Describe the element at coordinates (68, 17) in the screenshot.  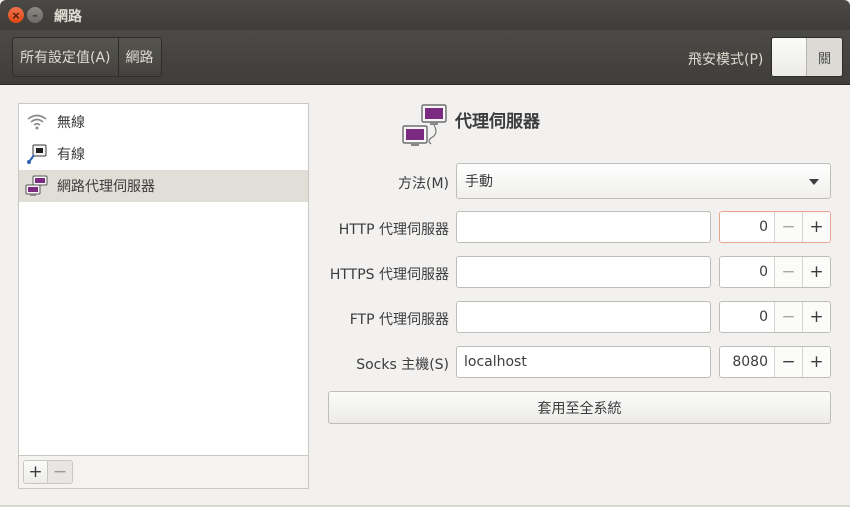
I see `window-title: 網路` at that location.